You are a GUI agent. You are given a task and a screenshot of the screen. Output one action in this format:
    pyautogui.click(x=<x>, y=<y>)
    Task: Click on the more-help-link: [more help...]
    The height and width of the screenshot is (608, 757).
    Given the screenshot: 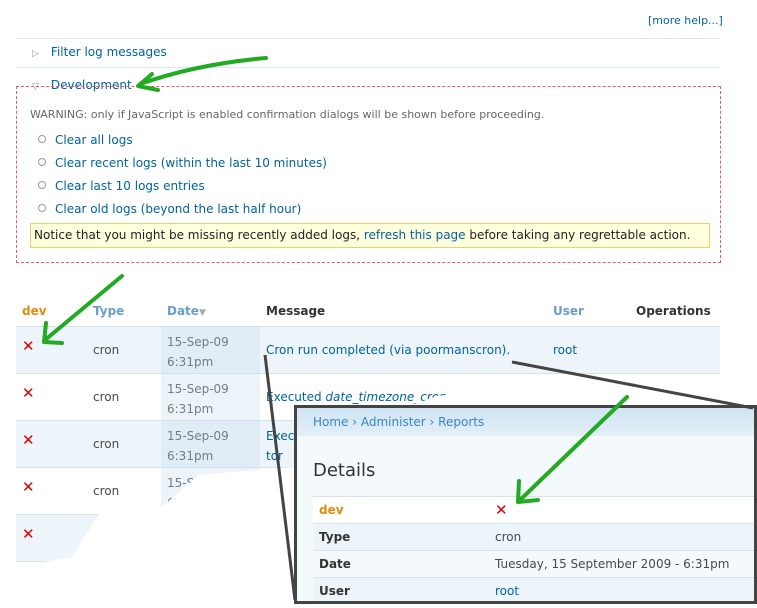 What is the action you would take?
    pyautogui.click(x=685, y=20)
    